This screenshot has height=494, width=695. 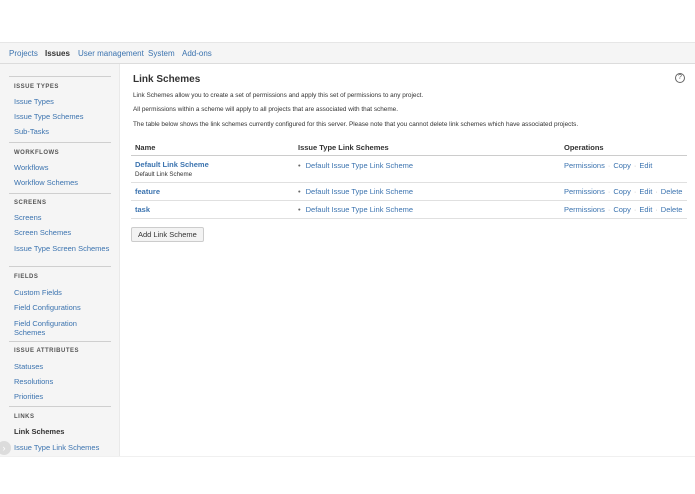 What do you see at coordinates (47, 351) in the screenshot?
I see `sidebar-section-title: ISSUE ATTRIBUTES` at bounding box center [47, 351].